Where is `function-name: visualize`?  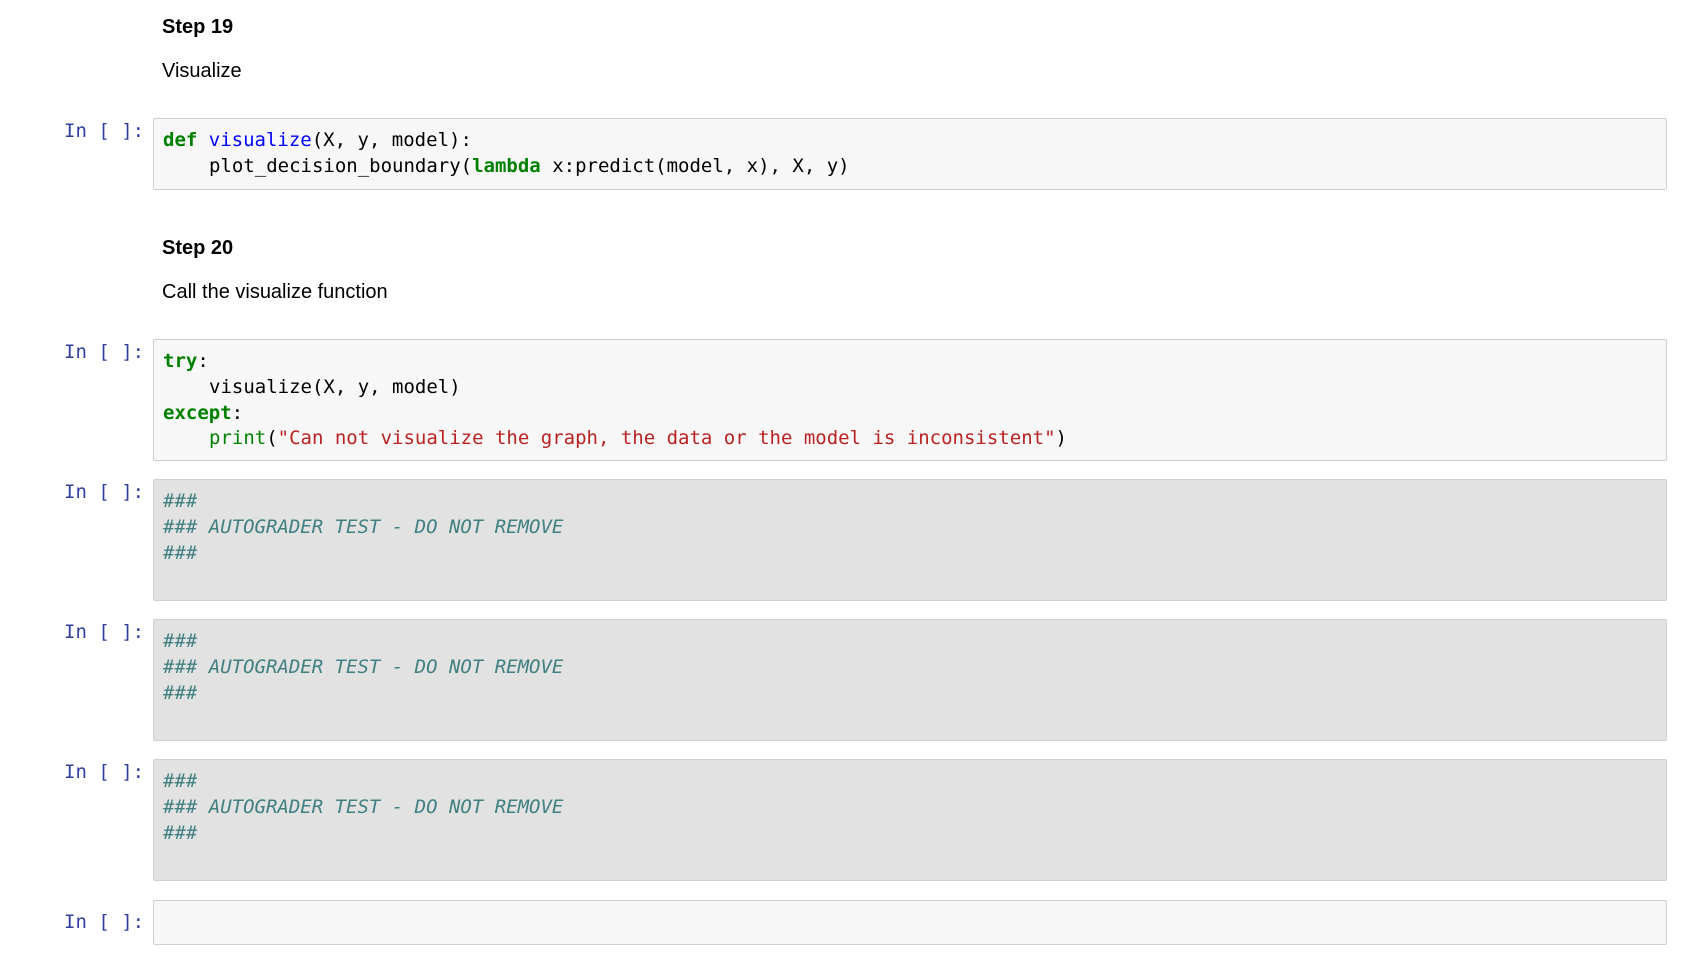
function-name: visualize is located at coordinates (260, 140).